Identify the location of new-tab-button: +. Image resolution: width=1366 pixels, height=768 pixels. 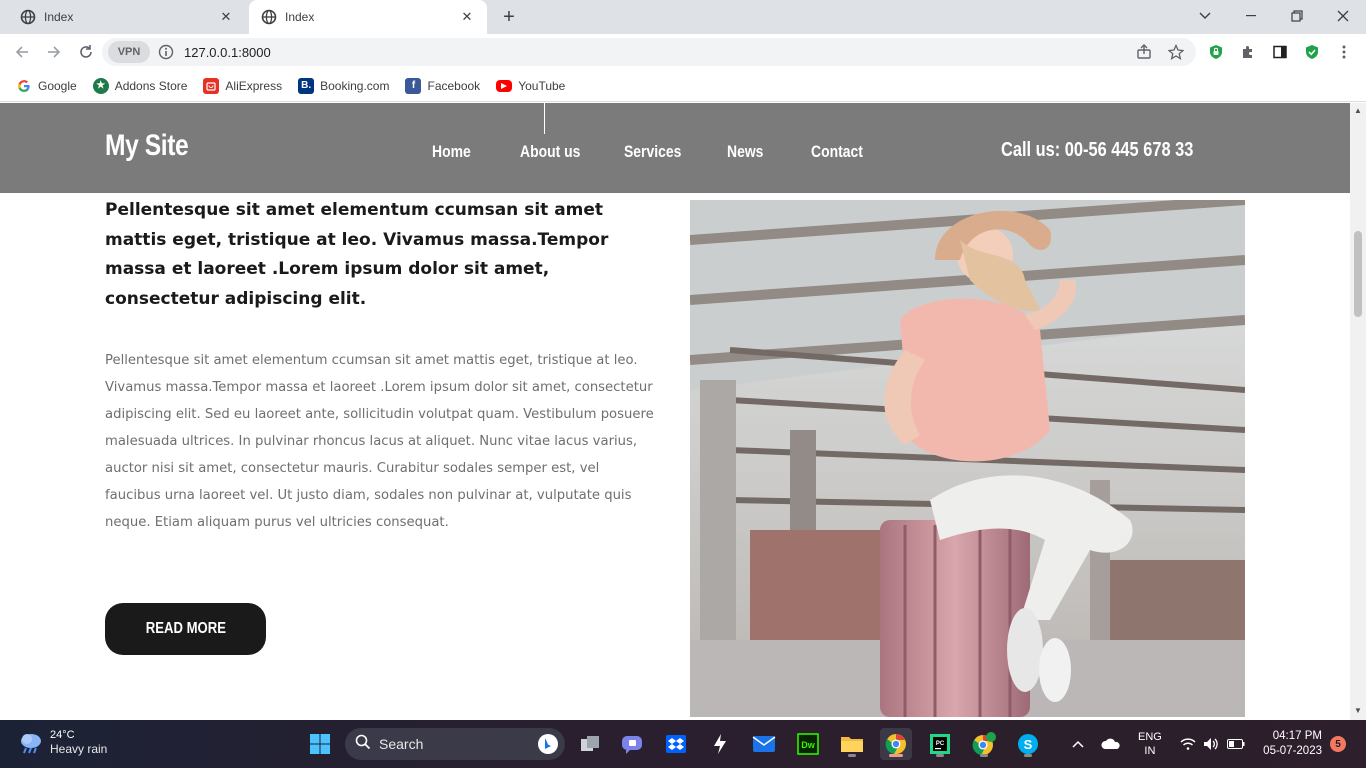
(509, 18).